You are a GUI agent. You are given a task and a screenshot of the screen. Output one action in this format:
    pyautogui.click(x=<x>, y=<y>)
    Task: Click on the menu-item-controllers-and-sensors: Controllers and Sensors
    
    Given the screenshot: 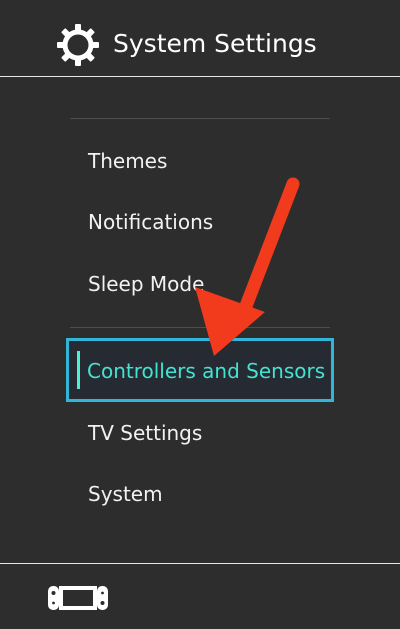 What is the action you would take?
    pyautogui.click(x=200, y=370)
    